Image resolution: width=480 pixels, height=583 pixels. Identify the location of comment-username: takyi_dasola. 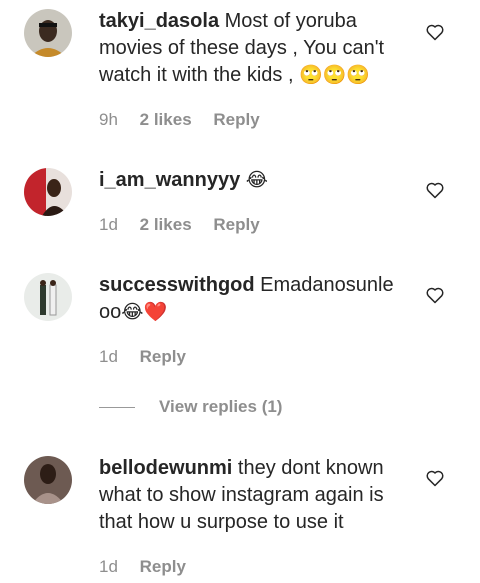
(159, 21).